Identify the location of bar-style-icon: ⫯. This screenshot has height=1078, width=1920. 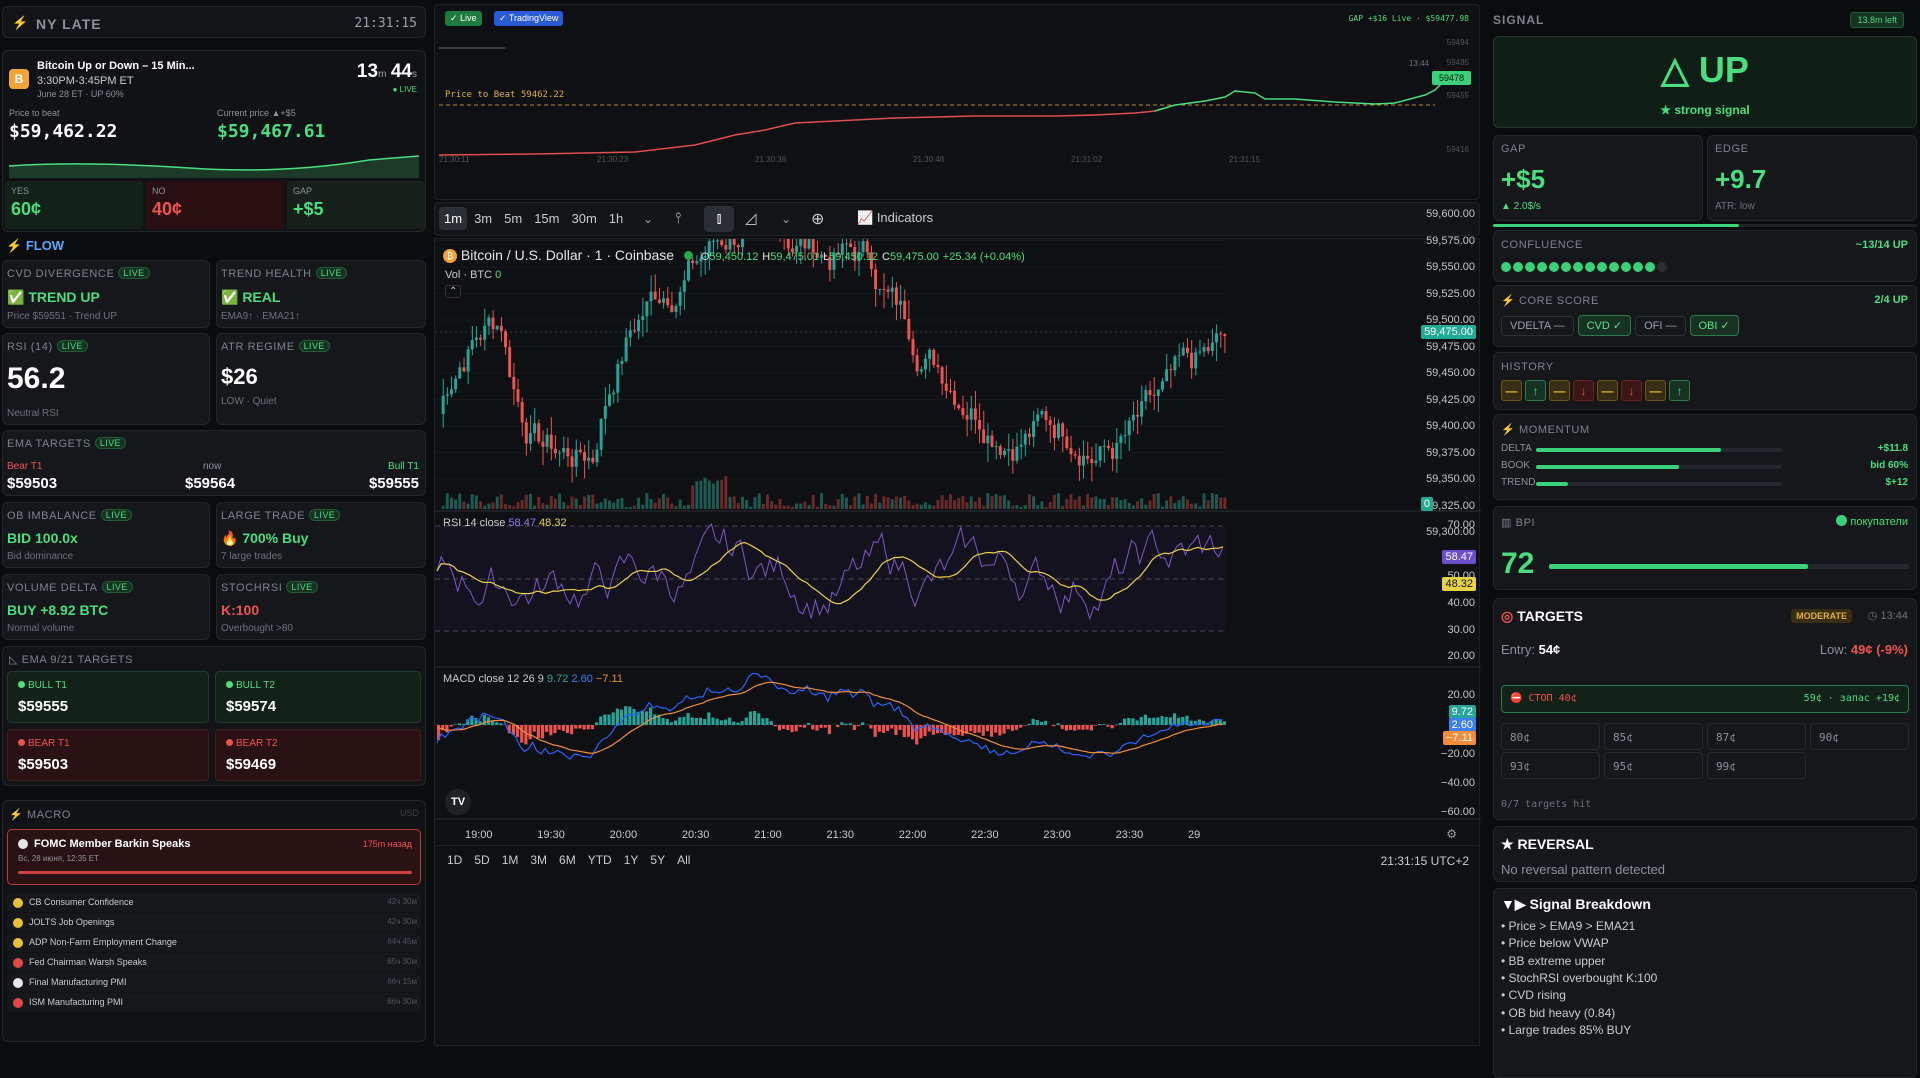
(678, 218).